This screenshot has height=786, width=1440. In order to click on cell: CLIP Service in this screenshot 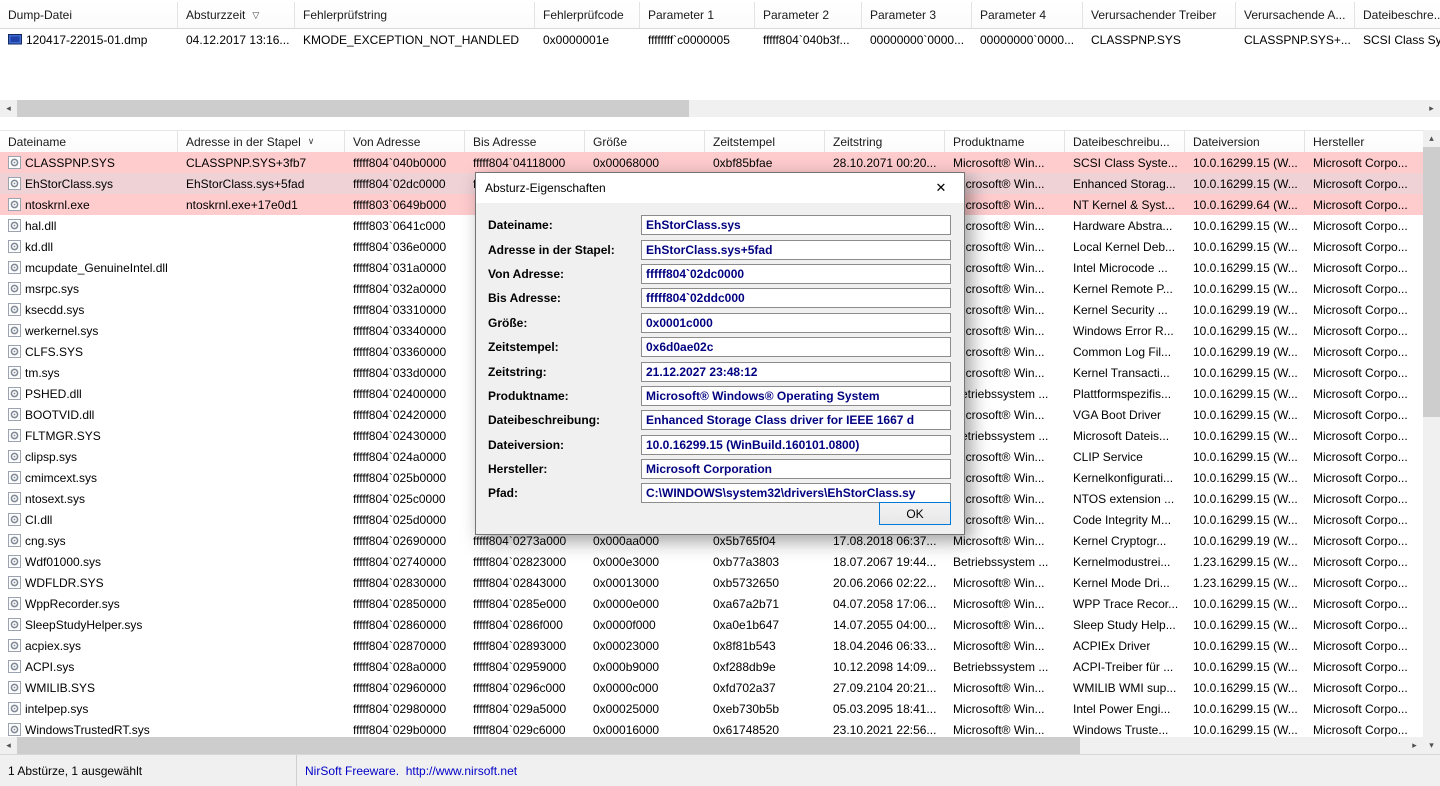, I will do `click(1125, 456)`.